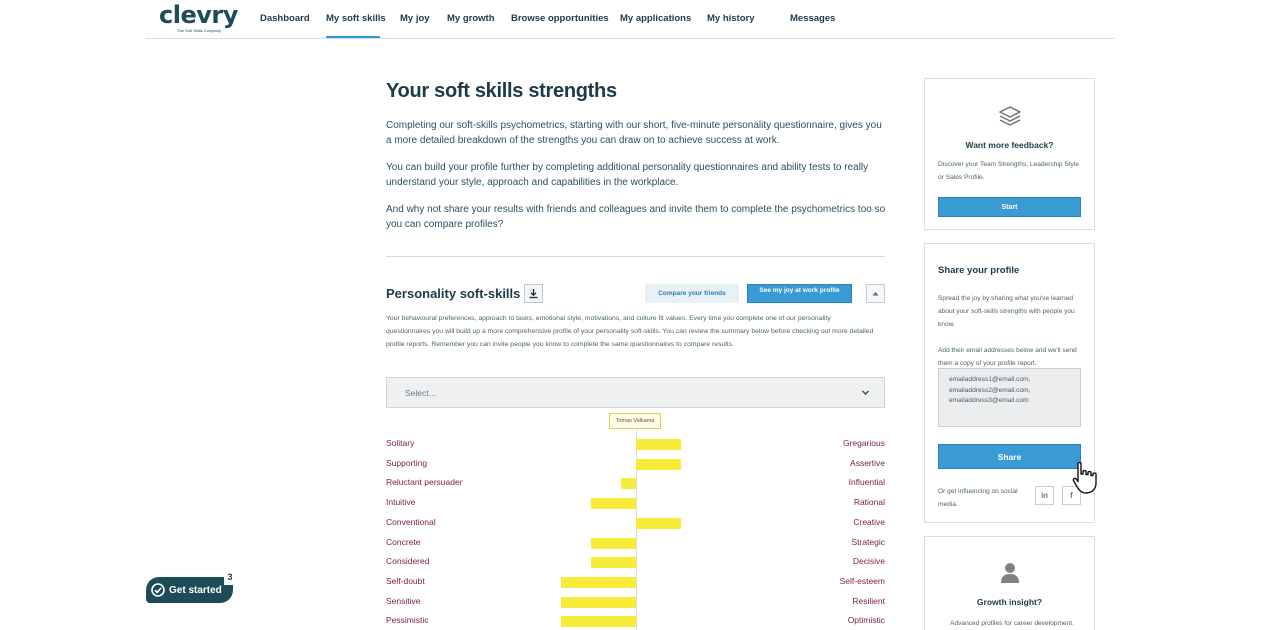 The image size is (1261, 630). What do you see at coordinates (199, 30) in the screenshot?
I see `logo-tagline: The Soft Skills Company` at bounding box center [199, 30].